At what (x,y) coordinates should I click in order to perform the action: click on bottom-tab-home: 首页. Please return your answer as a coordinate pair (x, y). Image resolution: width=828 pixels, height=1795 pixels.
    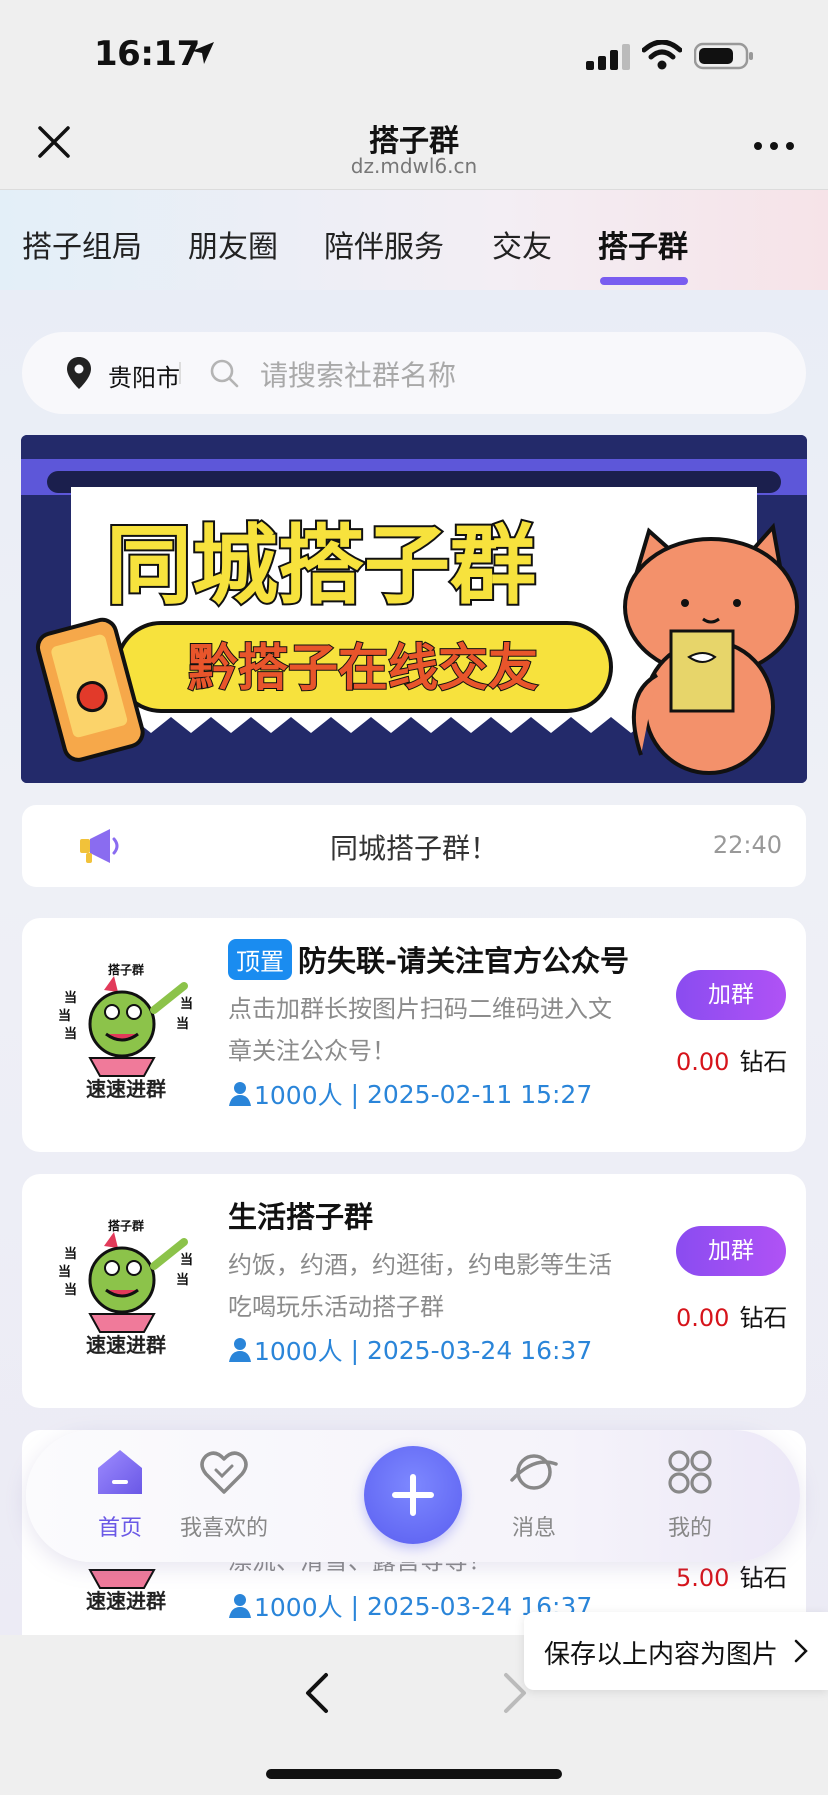
    Looking at the image, I should click on (120, 1494).